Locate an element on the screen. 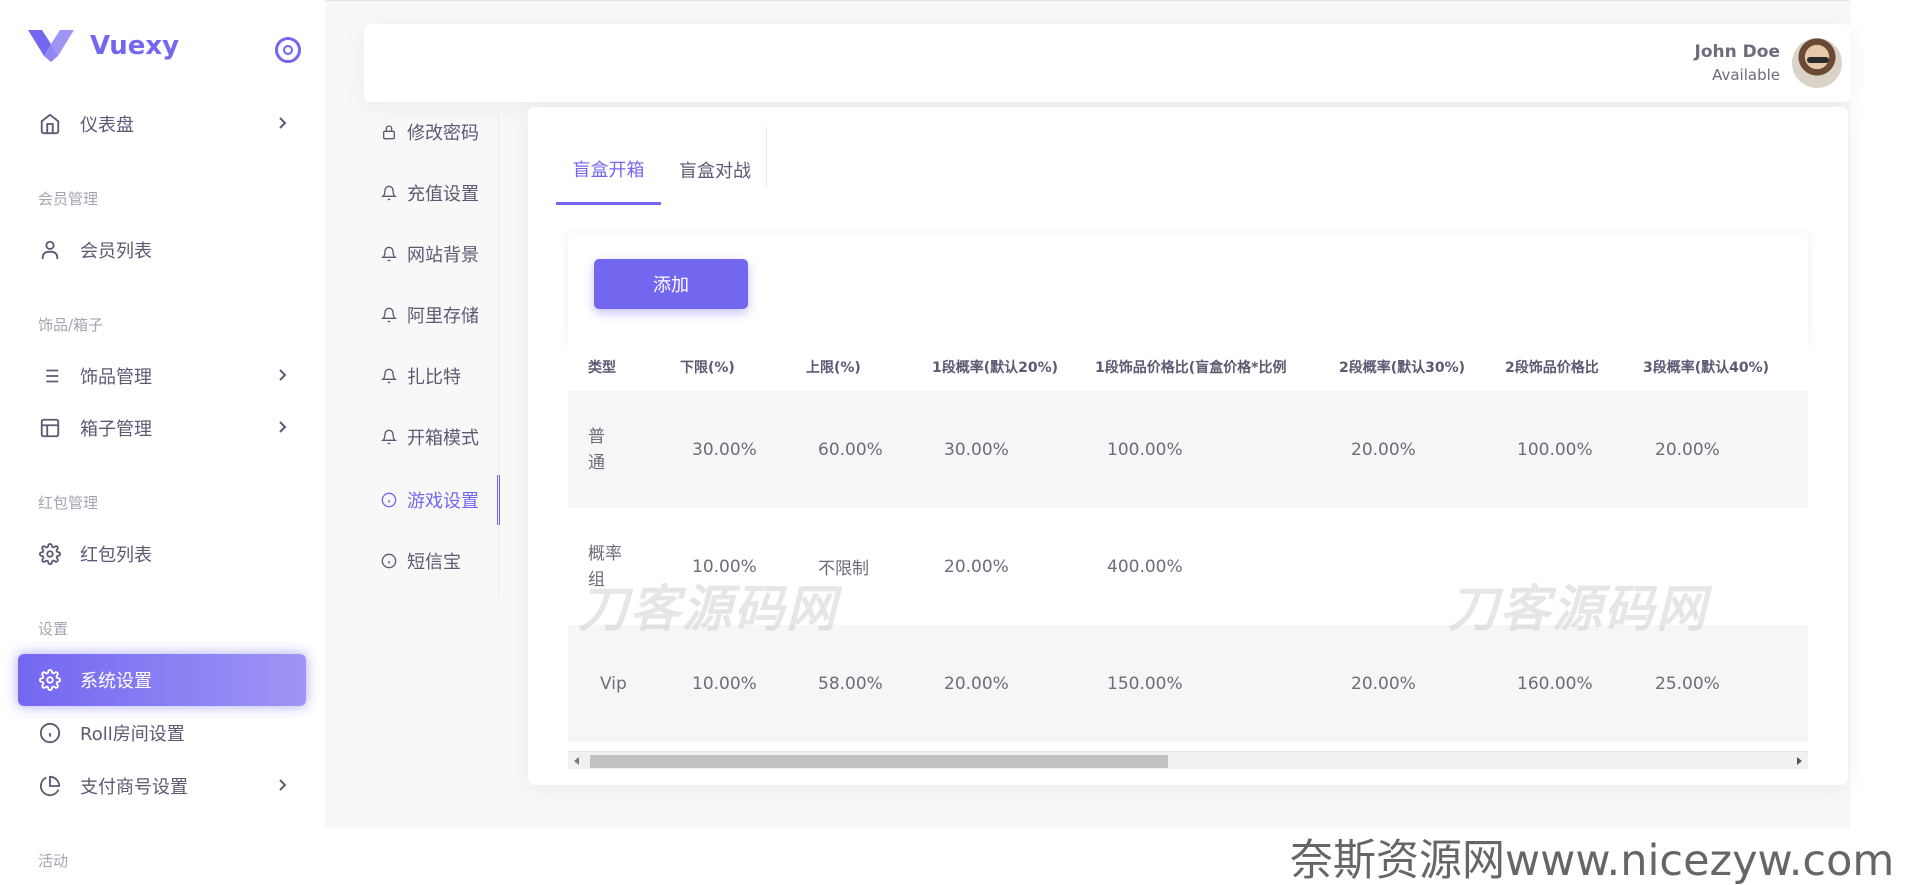 Image resolution: width=1920 pixels, height=885 pixels. home-icon is located at coordinates (50, 124).